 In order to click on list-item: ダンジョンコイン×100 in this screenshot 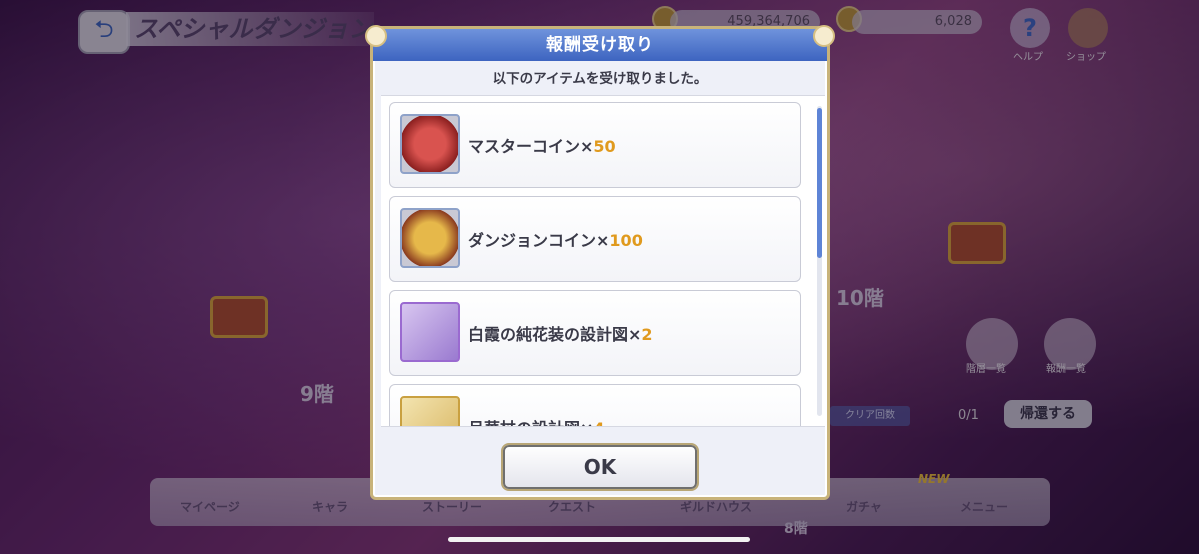, I will do `click(595, 239)`.